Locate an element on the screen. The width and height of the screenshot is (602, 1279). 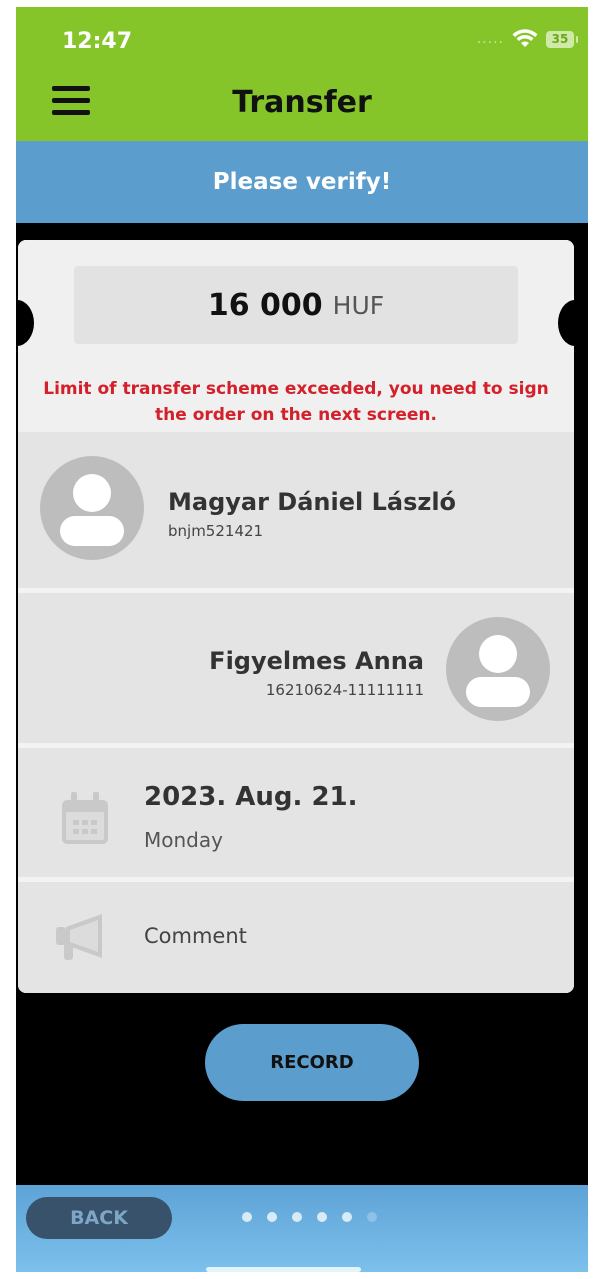
comment-row: Comment is located at coordinates (296, 937).